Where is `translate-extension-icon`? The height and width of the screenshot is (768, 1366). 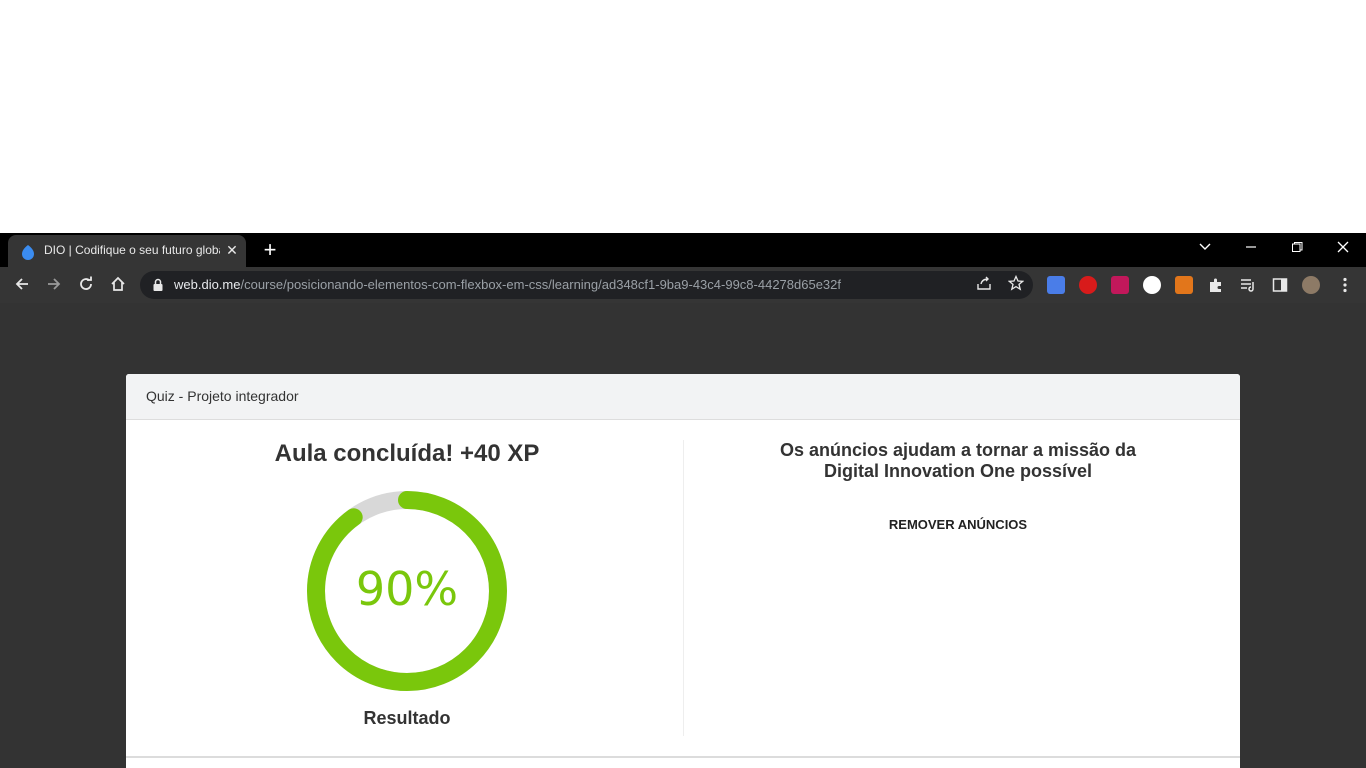
translate-extension-icon is located at coordinates (1056, 285).